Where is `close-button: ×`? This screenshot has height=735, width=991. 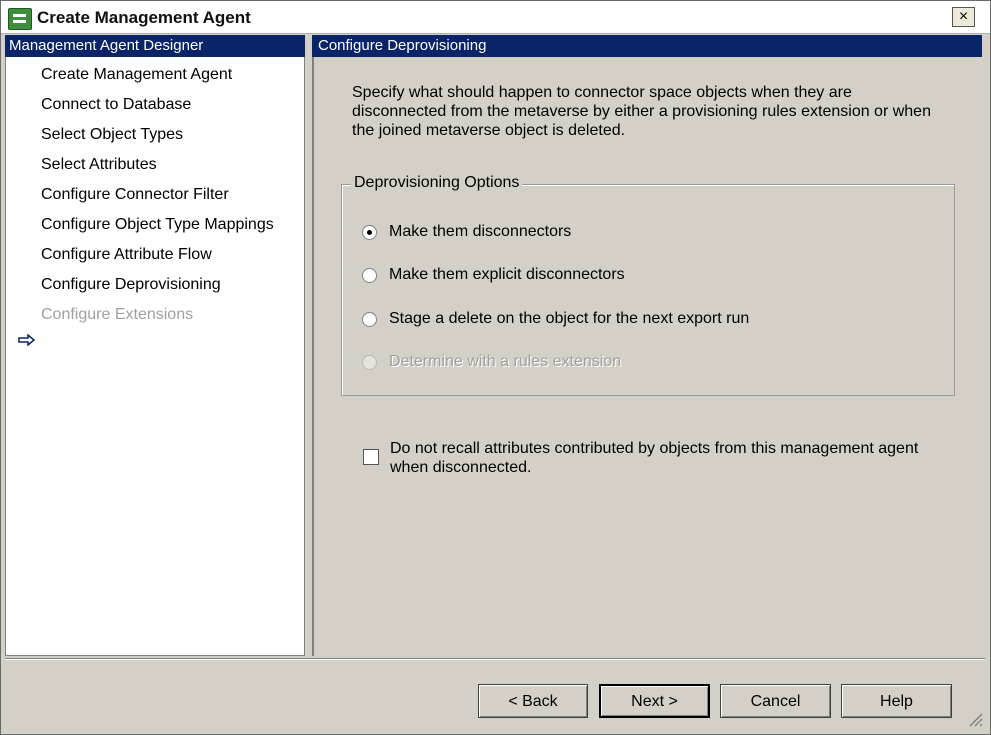
close-button: × is located at coordinates (963, 17).